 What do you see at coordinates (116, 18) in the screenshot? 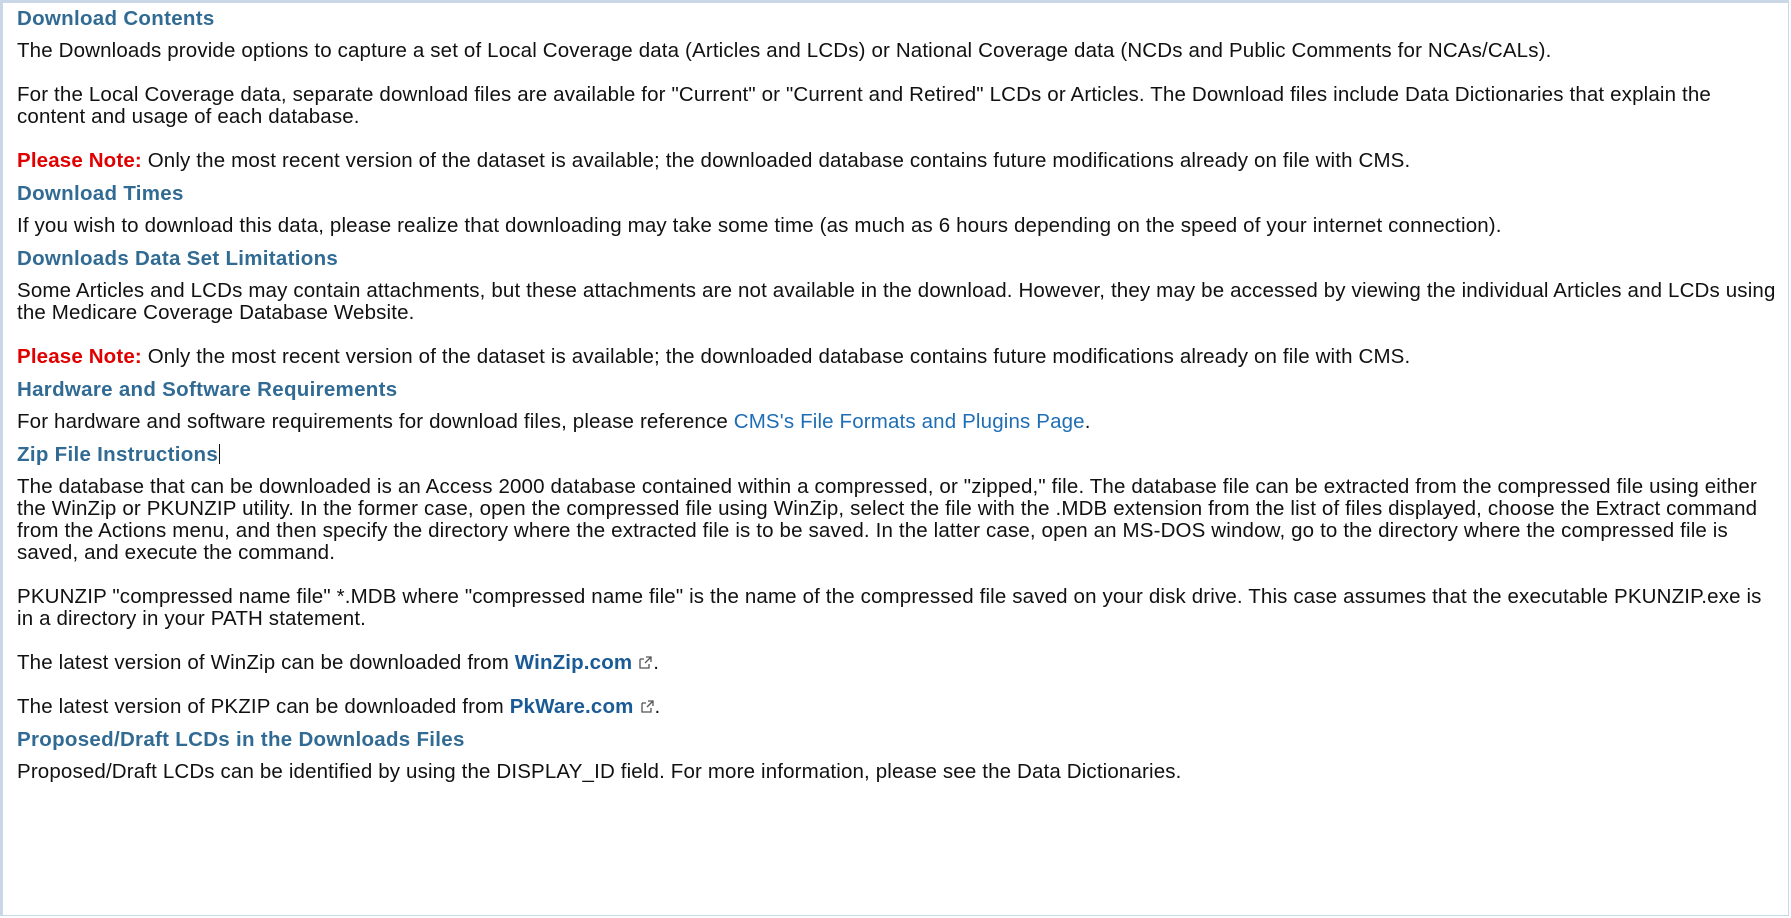
I see `heading-download-contents: Download Contents` at bounding box center [116, 18].